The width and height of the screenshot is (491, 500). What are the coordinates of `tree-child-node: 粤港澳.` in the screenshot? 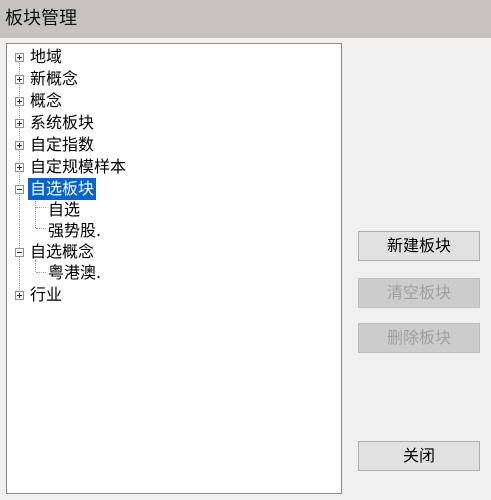 It's located at (172, 273).